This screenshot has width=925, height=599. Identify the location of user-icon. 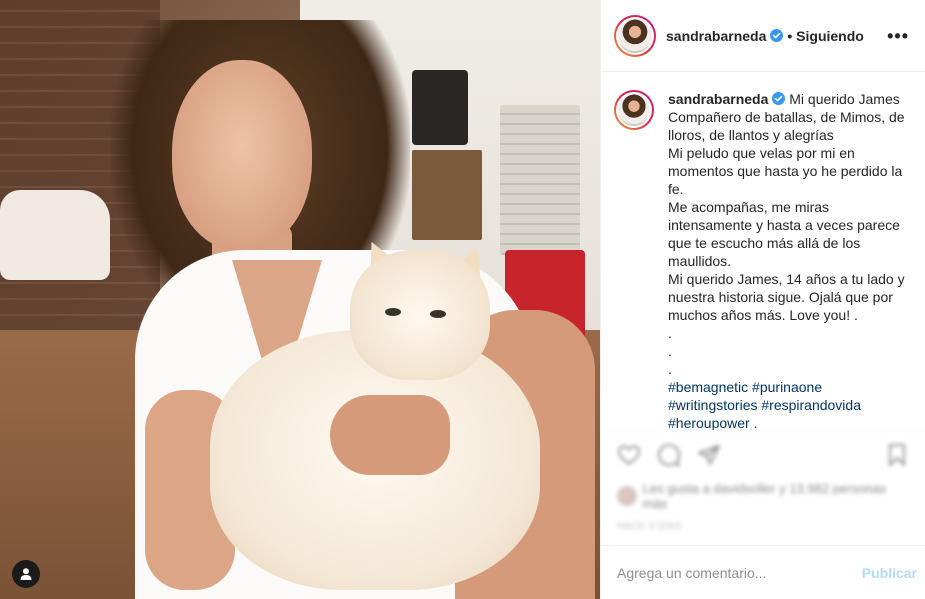
(26, 574).